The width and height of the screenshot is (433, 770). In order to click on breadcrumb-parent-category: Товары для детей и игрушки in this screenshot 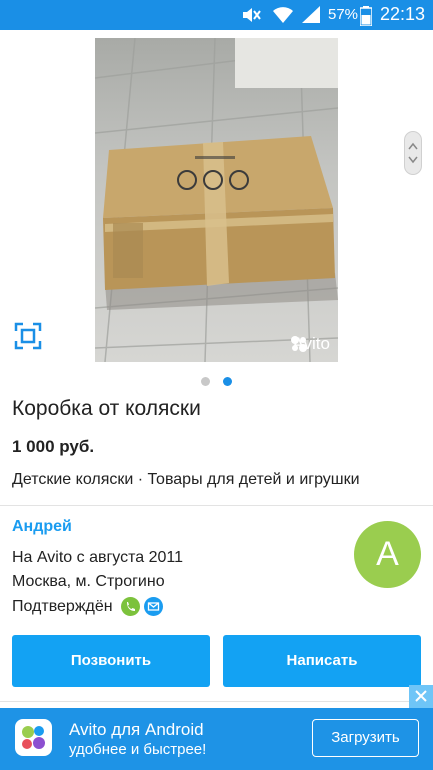, I will do `click(254, 479)`.